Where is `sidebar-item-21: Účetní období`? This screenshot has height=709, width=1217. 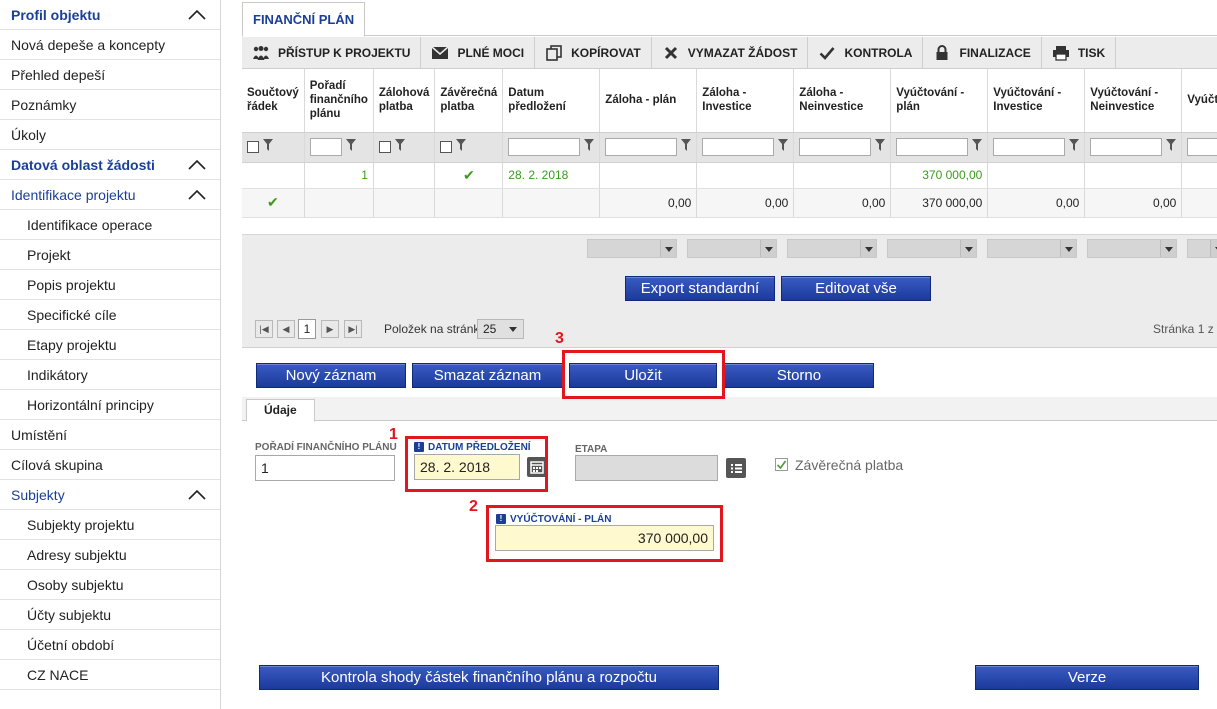 sidebar-item-21: Účetní období is located at coordinates (110, 645).